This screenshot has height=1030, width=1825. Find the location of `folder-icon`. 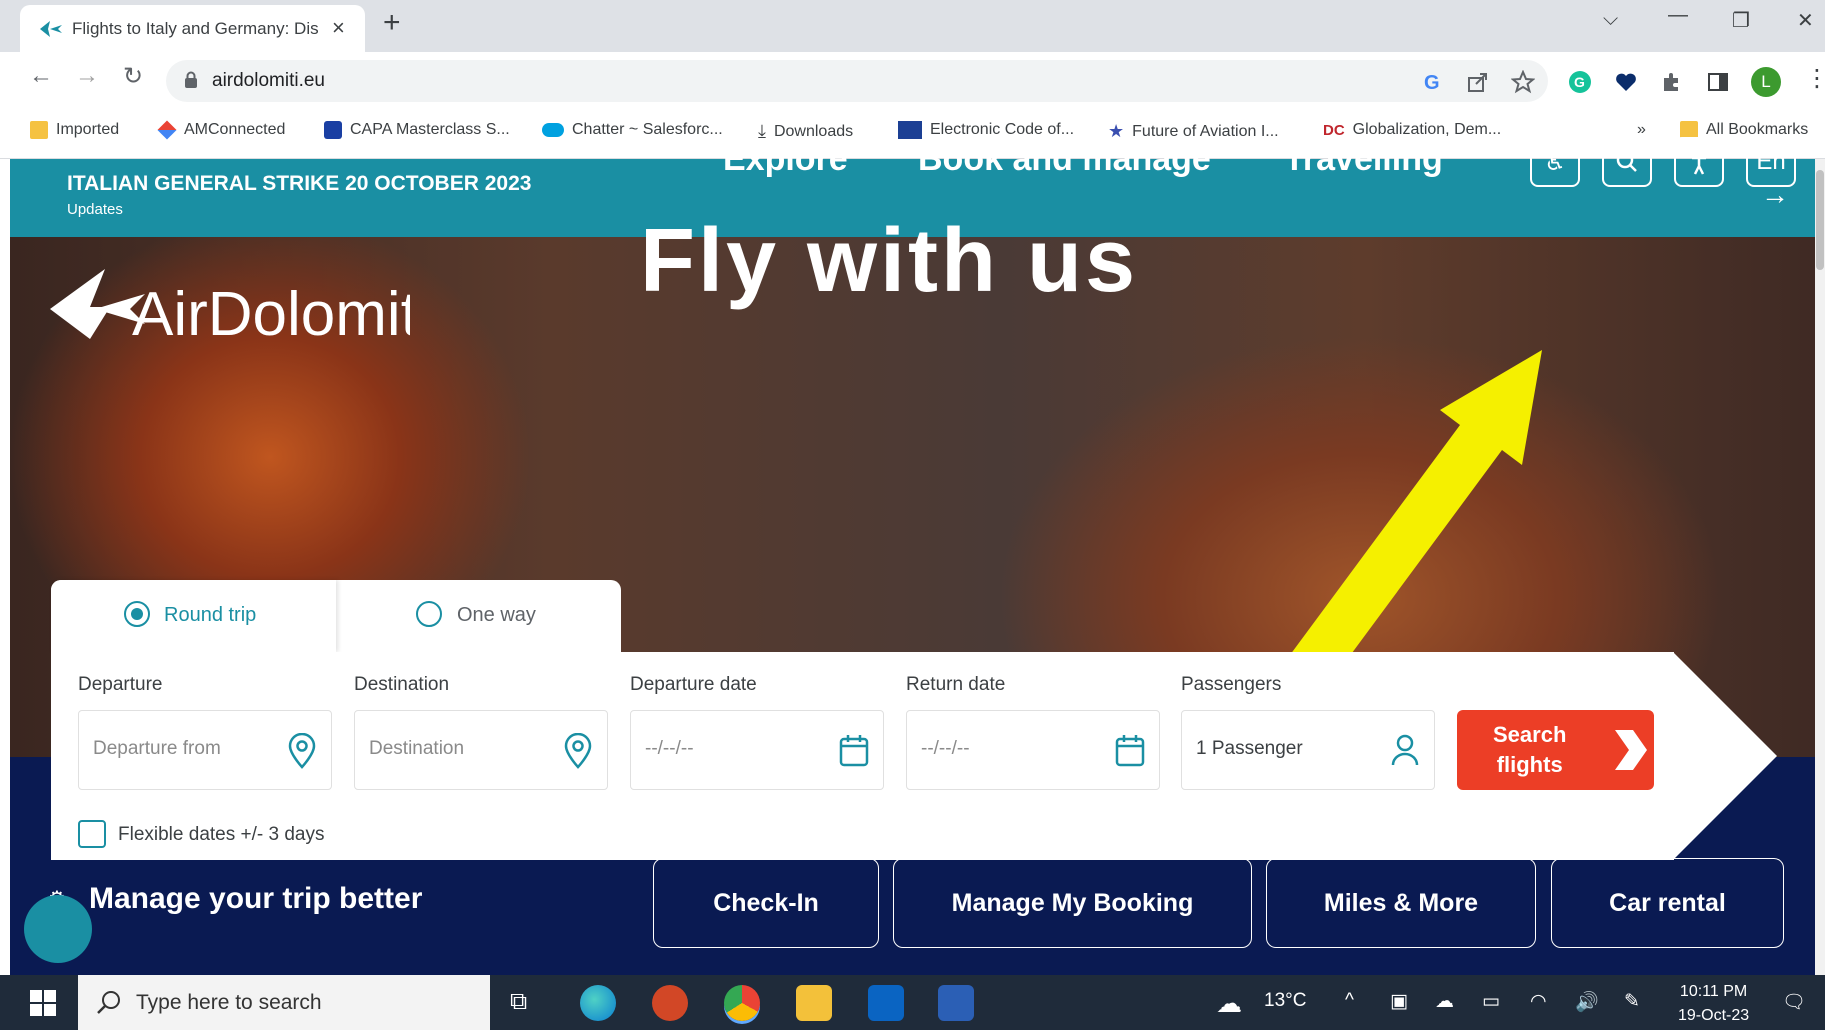

folder-icon is located at coordinates (39, 130).